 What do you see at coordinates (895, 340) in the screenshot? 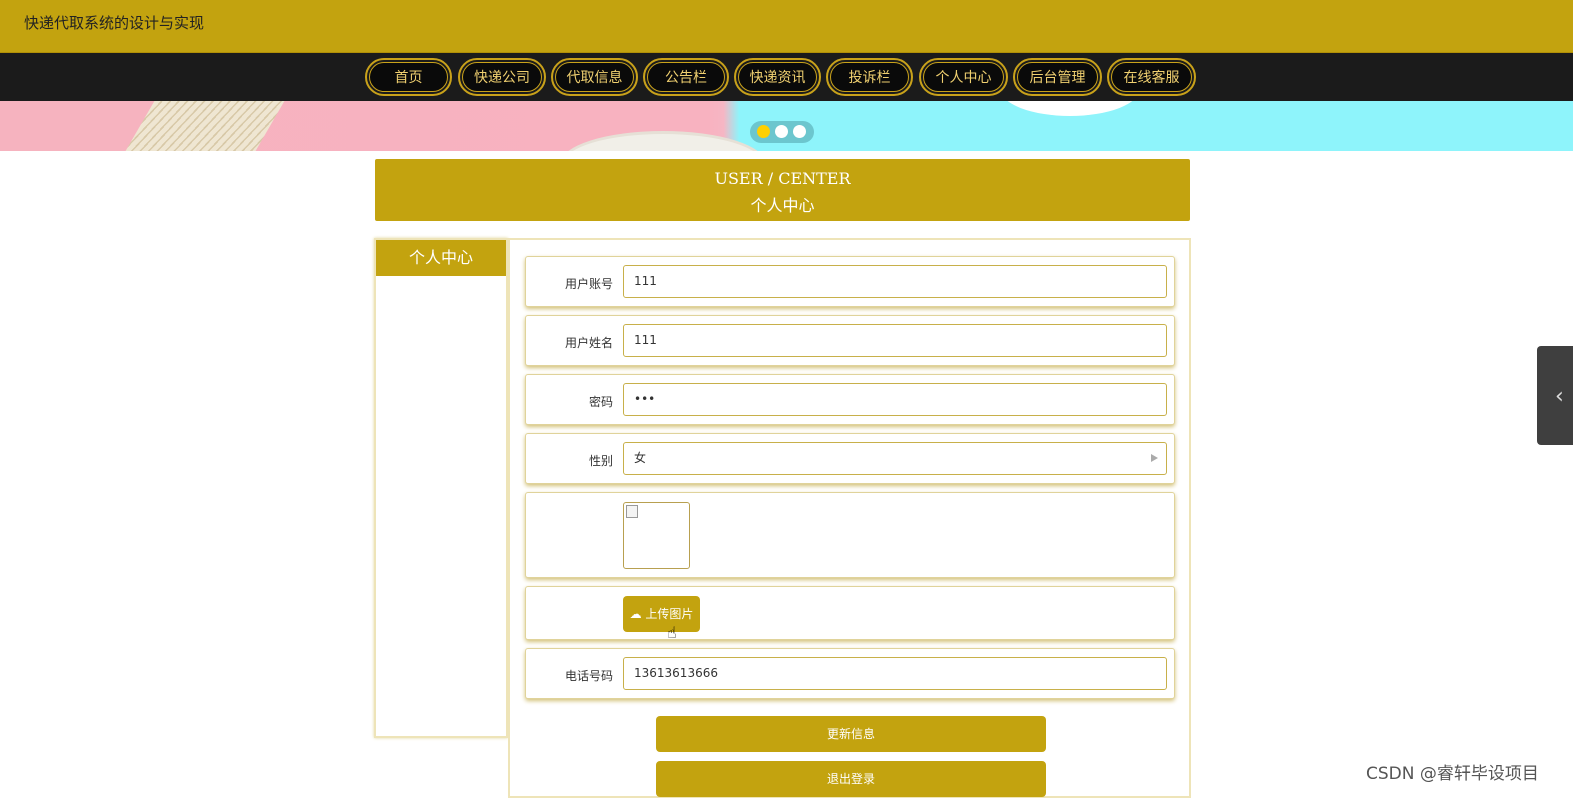
I see `name-input: 111` at bounding box center [895, 340].